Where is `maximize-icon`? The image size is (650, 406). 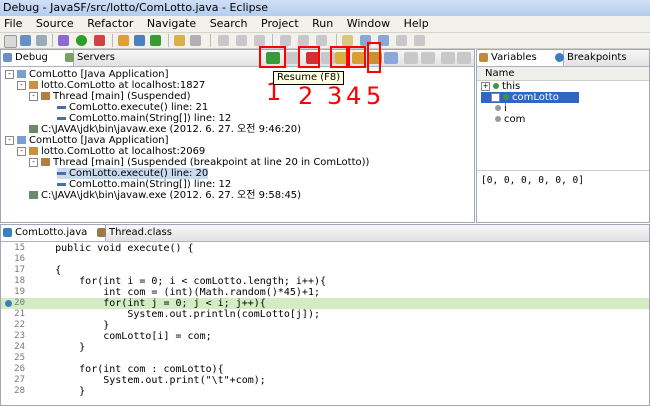
maximize-icon is located at coordinates (464, 58).